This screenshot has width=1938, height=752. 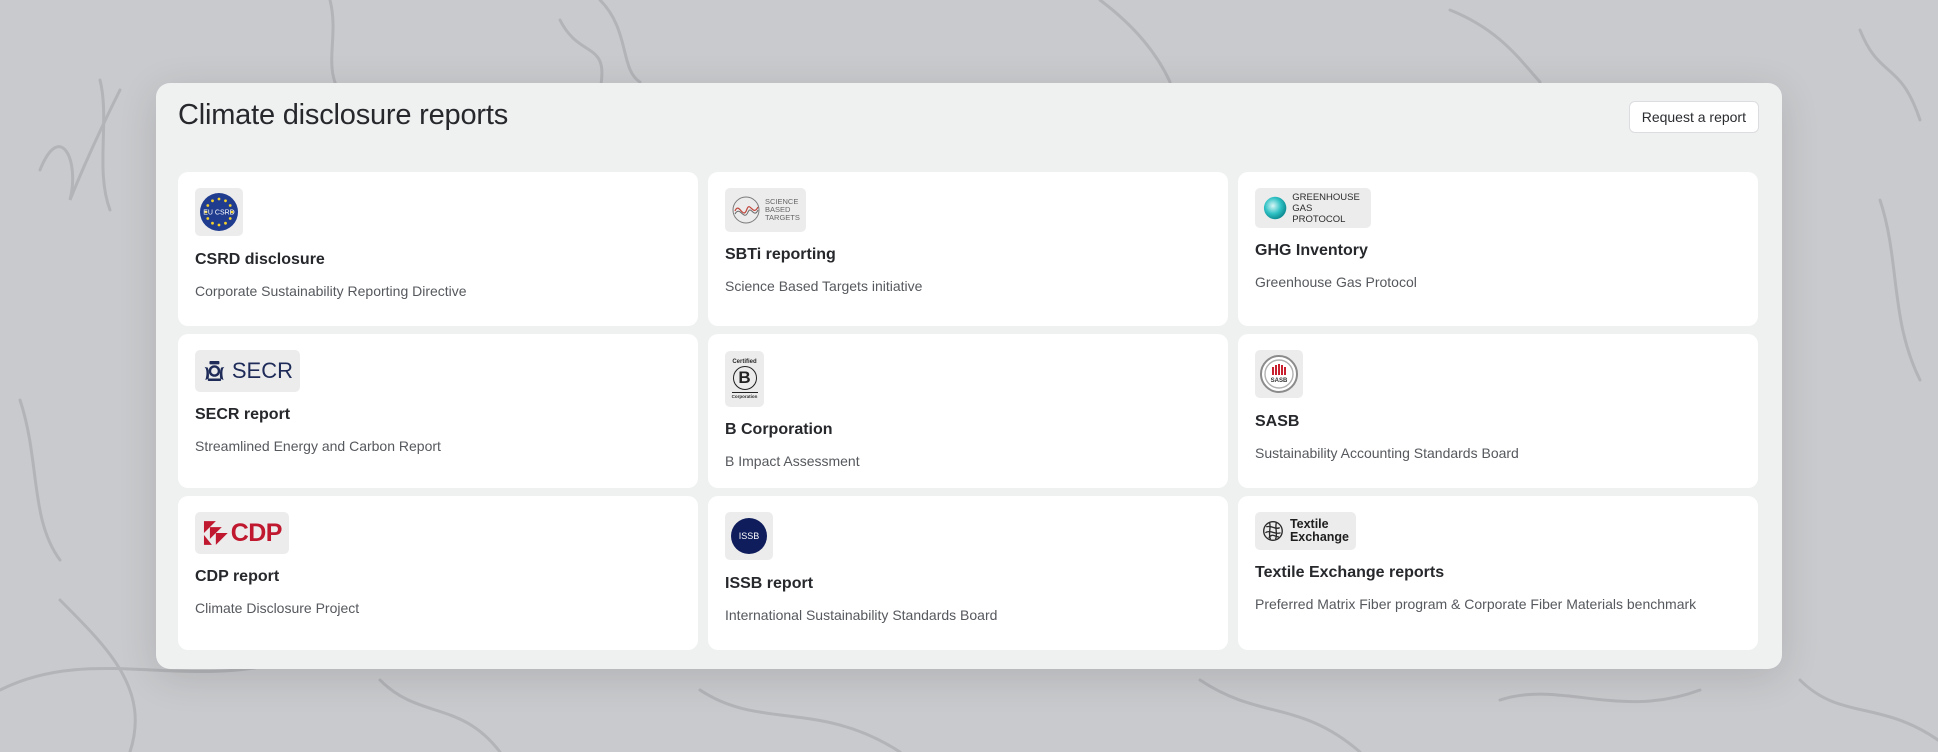 I want to click on cdp-logo: CDP, so click(x=242, y=533).